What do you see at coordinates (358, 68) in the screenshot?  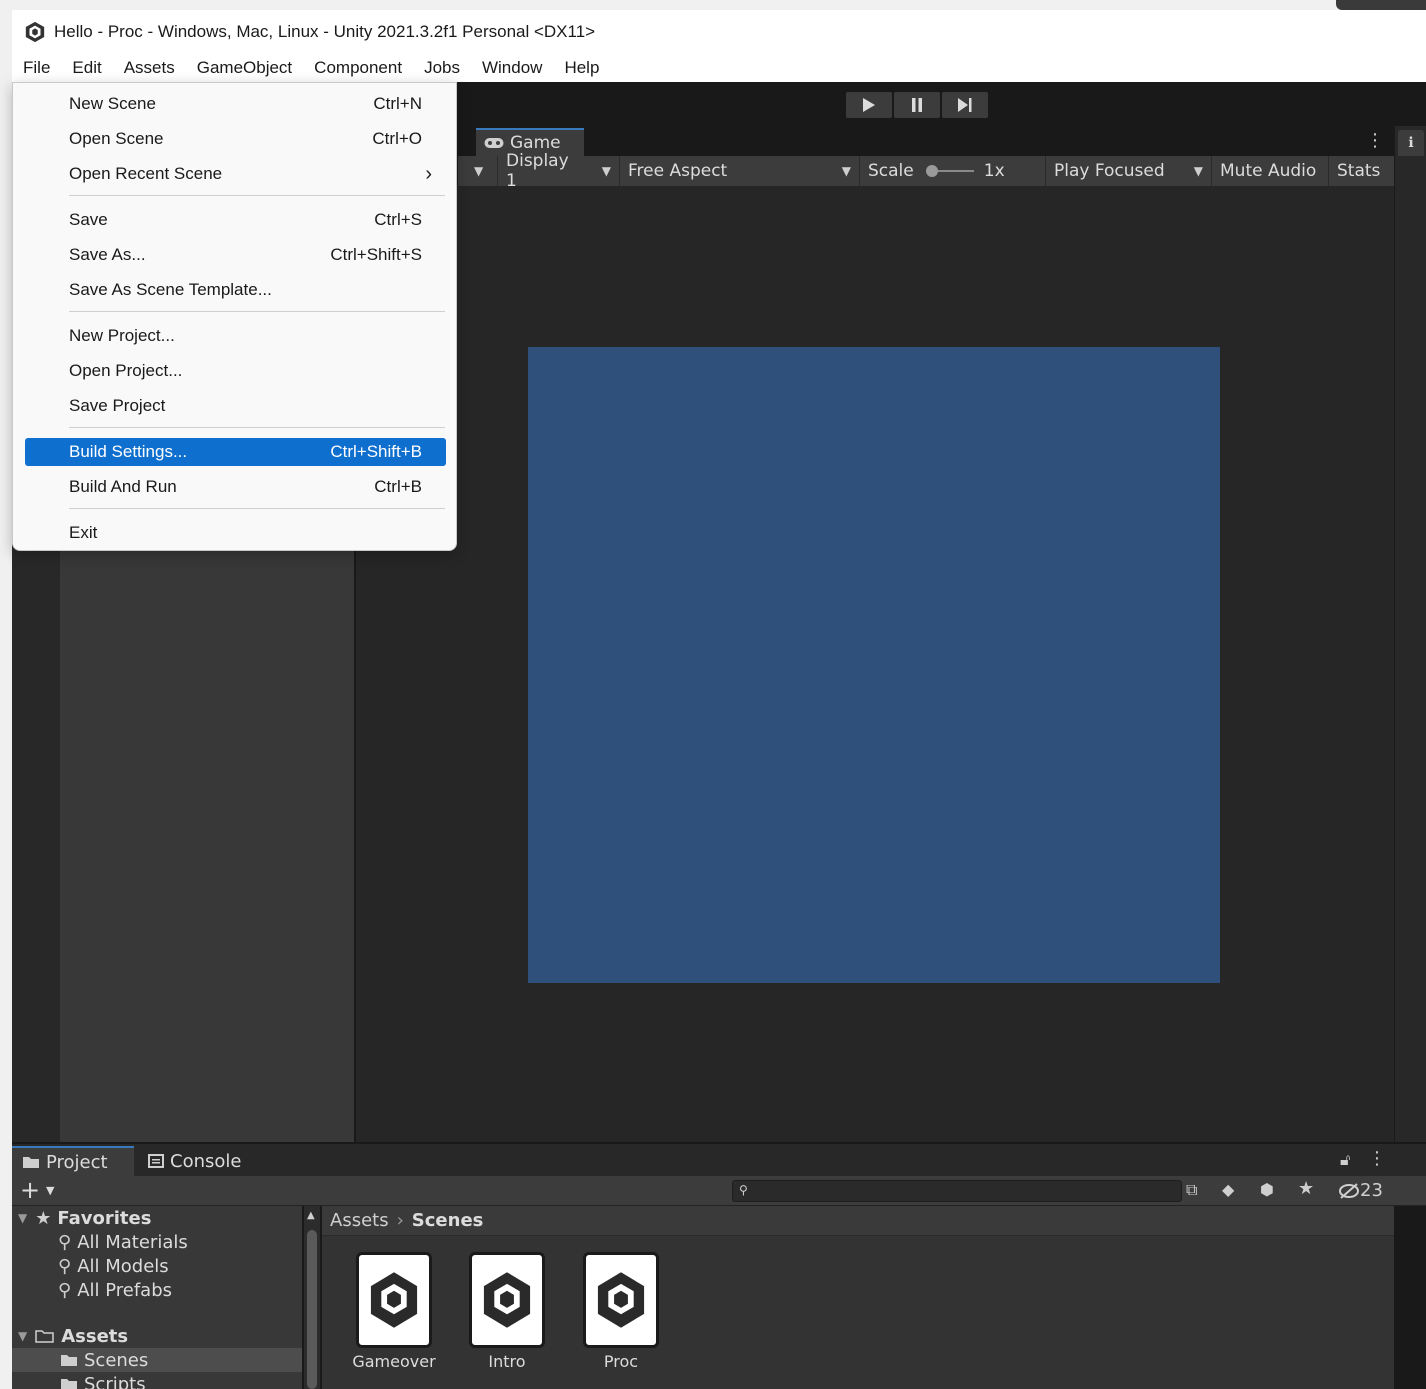 I see `menu-component: Component` at bounding box center [358, 68].